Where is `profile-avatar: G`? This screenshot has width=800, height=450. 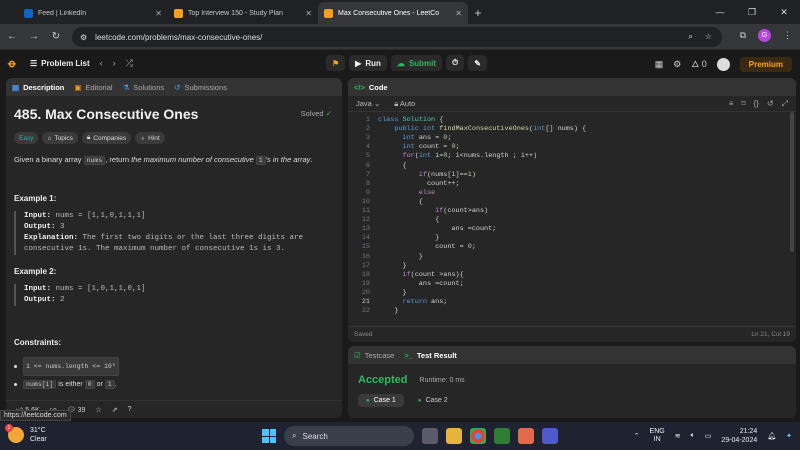 profile-avatar: G is located at coordinates (764, 35).